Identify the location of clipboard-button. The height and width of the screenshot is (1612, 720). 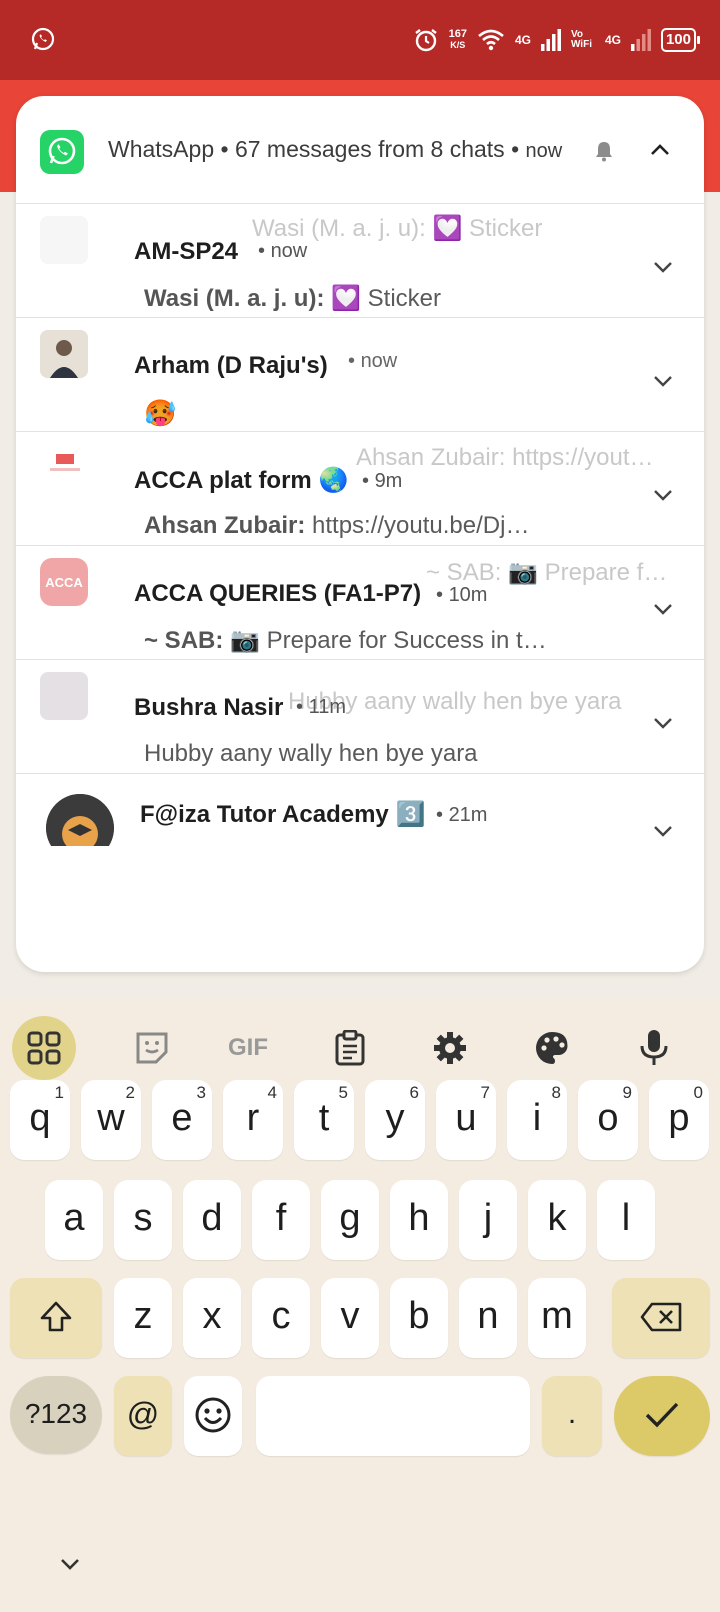
(350, 1048).